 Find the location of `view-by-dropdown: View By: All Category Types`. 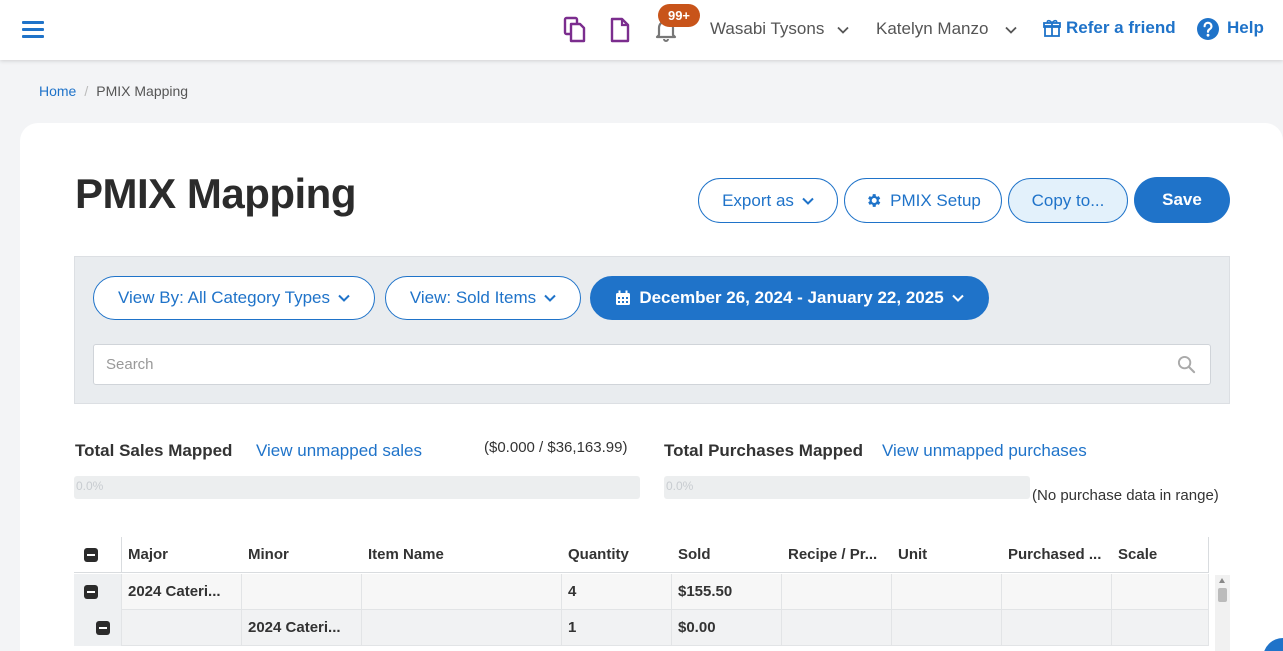

view-by-dropdown: View By: All Category Types is located at coordinates (234, 298).